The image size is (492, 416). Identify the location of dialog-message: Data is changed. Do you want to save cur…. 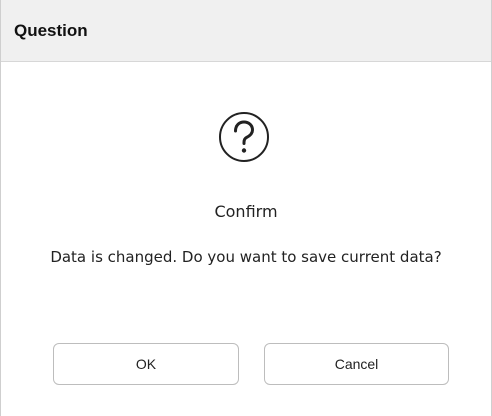
(246, 257).